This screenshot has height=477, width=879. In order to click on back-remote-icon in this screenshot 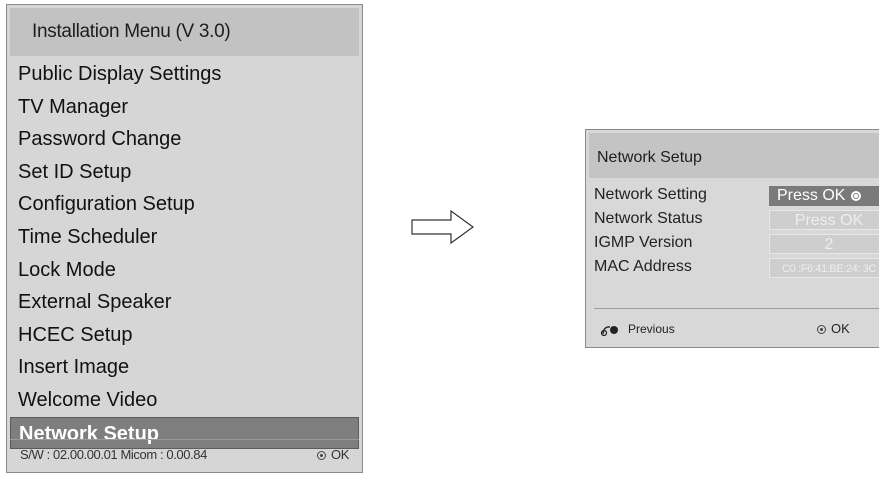, I will do `click(609, 330)`.